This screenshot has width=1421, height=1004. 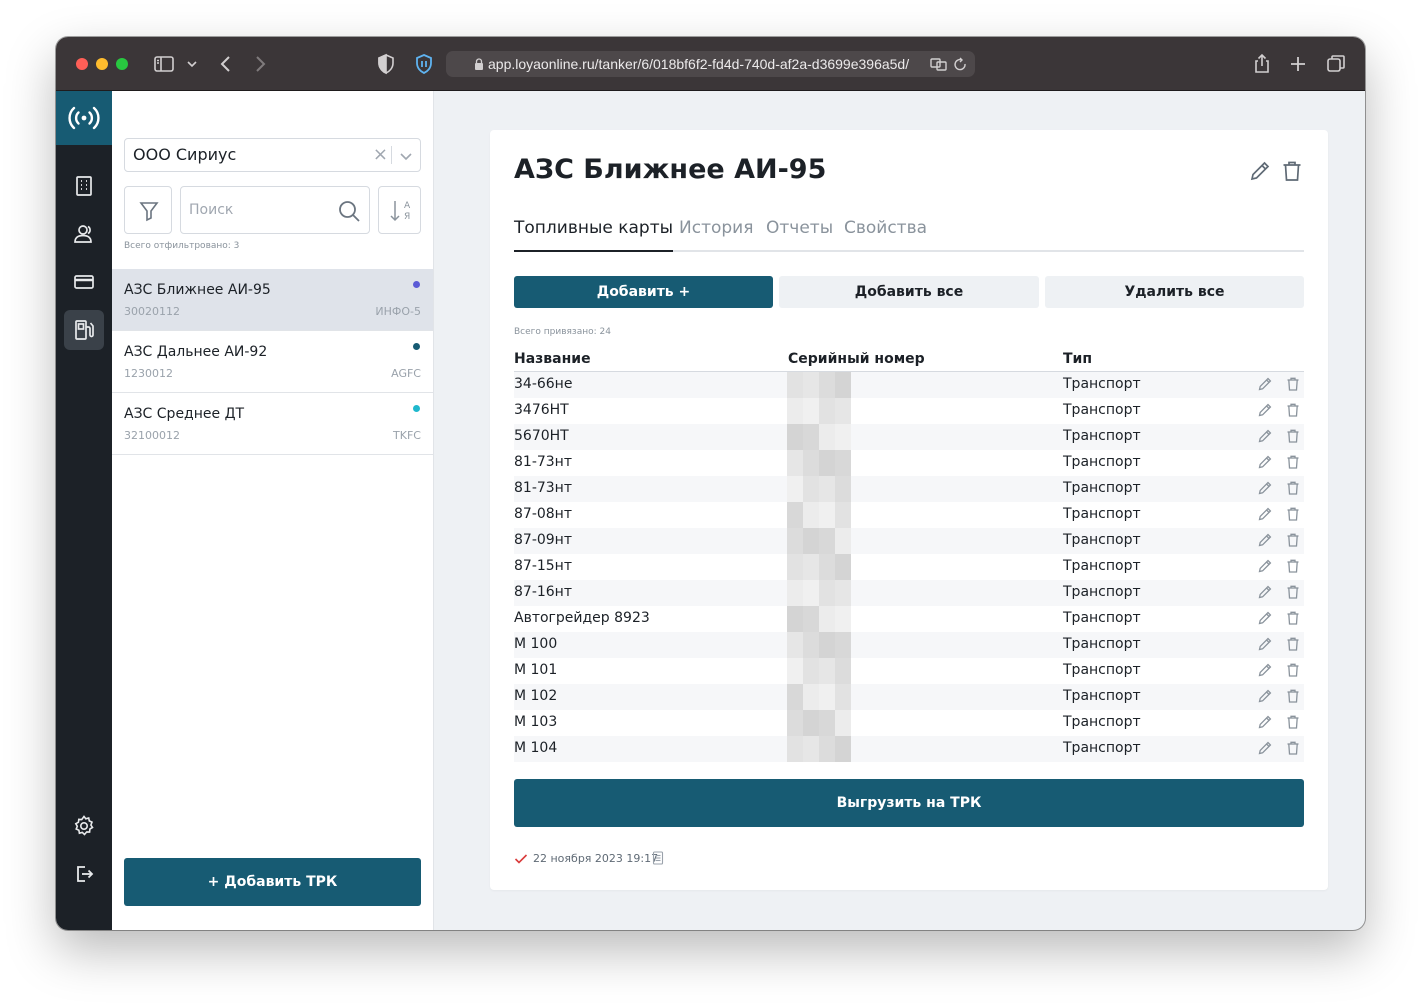 What do you see at coordinates (643, 292) in the screenshot?
I see `add-card-button: Добавить +` at bounding box center [643, 292].